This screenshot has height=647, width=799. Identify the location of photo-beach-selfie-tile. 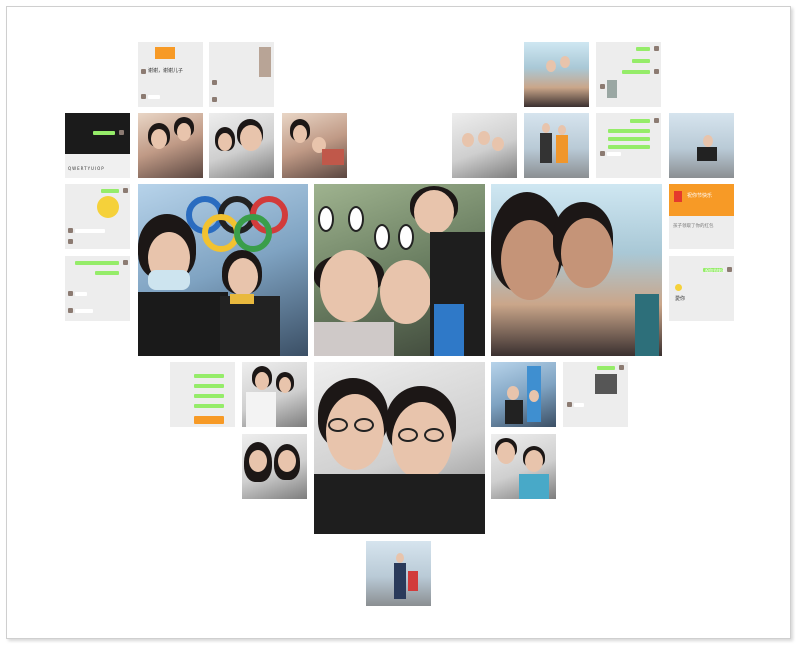
(576, 270).